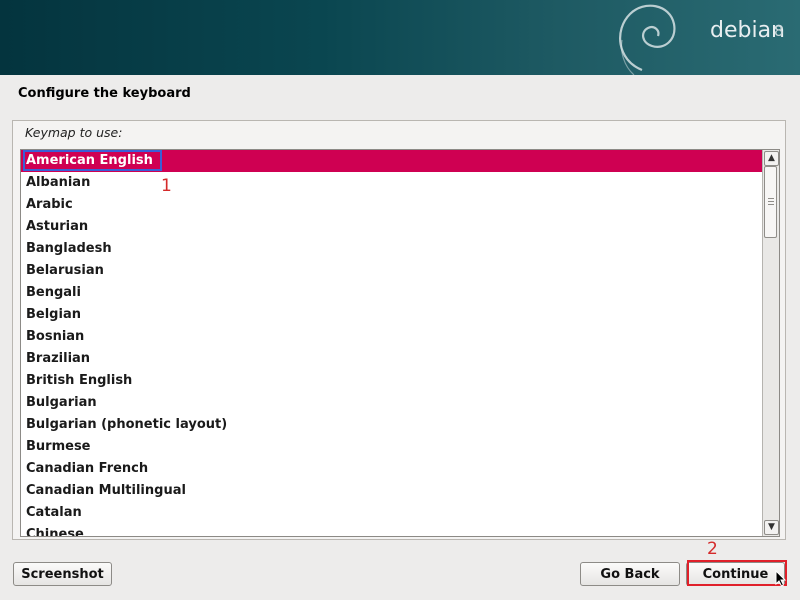 This screenshot has height=600, width=800. Describe the element at coordinates (712, 549) in the screenshot. I see `annotation-marker-2: 2` at that location.